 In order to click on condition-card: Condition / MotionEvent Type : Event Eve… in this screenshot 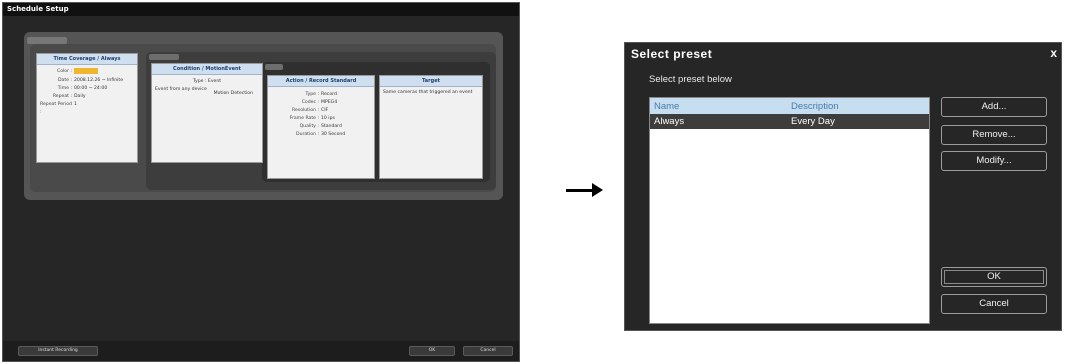, I will do `click(207, 113)`.